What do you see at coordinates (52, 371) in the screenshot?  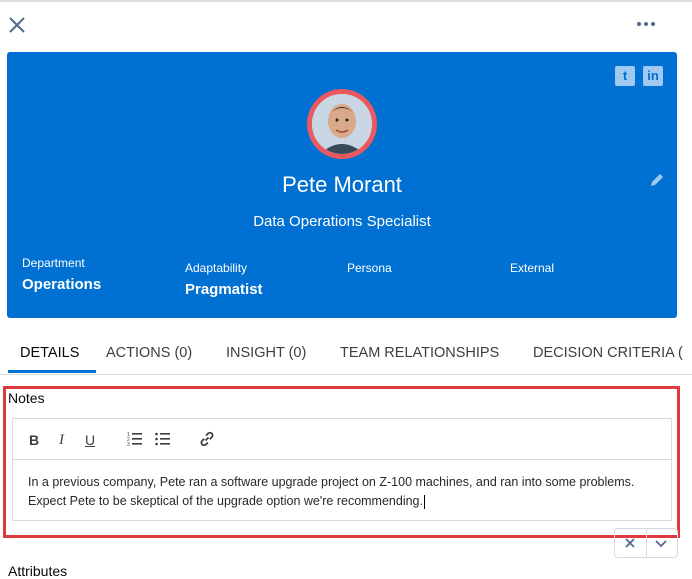 I see `active-tab-indicator` at bounding box center [52, 371].